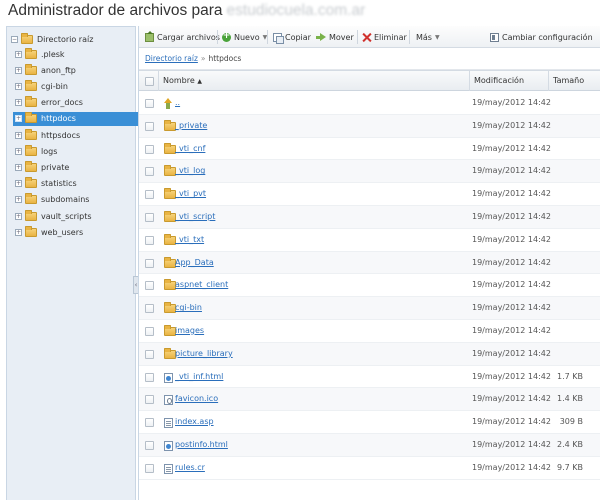  What do you see at coordinates (369, 468) in the screenshot?
I see `table-row: rules.cr 19/may/2012 14:42 9.7 KB` at bounding box center [369, 468].